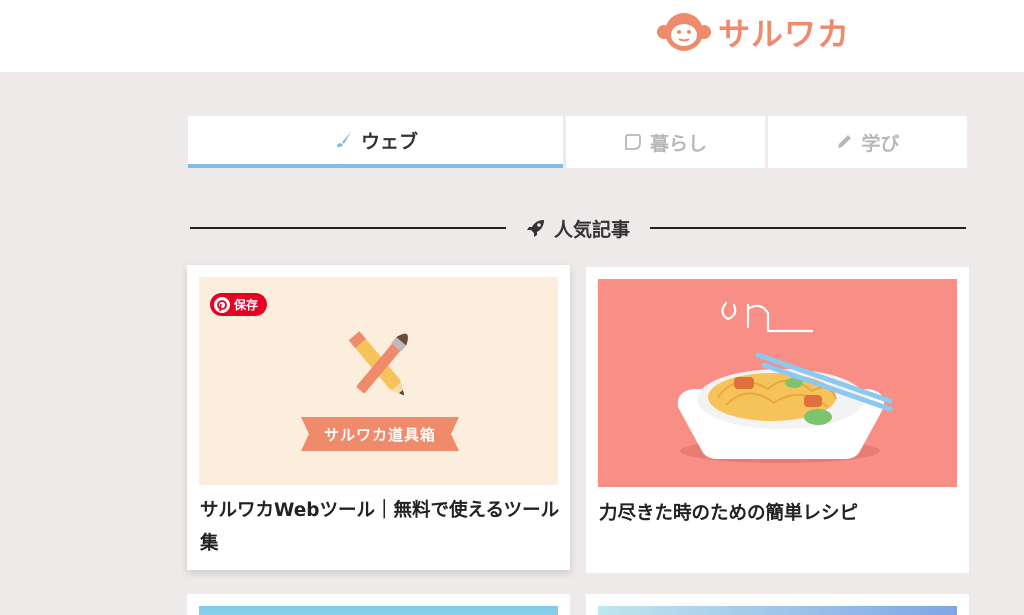 The image size is (1024, 615). What do you see at coordinates (380, 527) in the screenshot?
I see `article-title: サルワカWebツール｜無料で使えるツール集` at bounding box center [380, 527].